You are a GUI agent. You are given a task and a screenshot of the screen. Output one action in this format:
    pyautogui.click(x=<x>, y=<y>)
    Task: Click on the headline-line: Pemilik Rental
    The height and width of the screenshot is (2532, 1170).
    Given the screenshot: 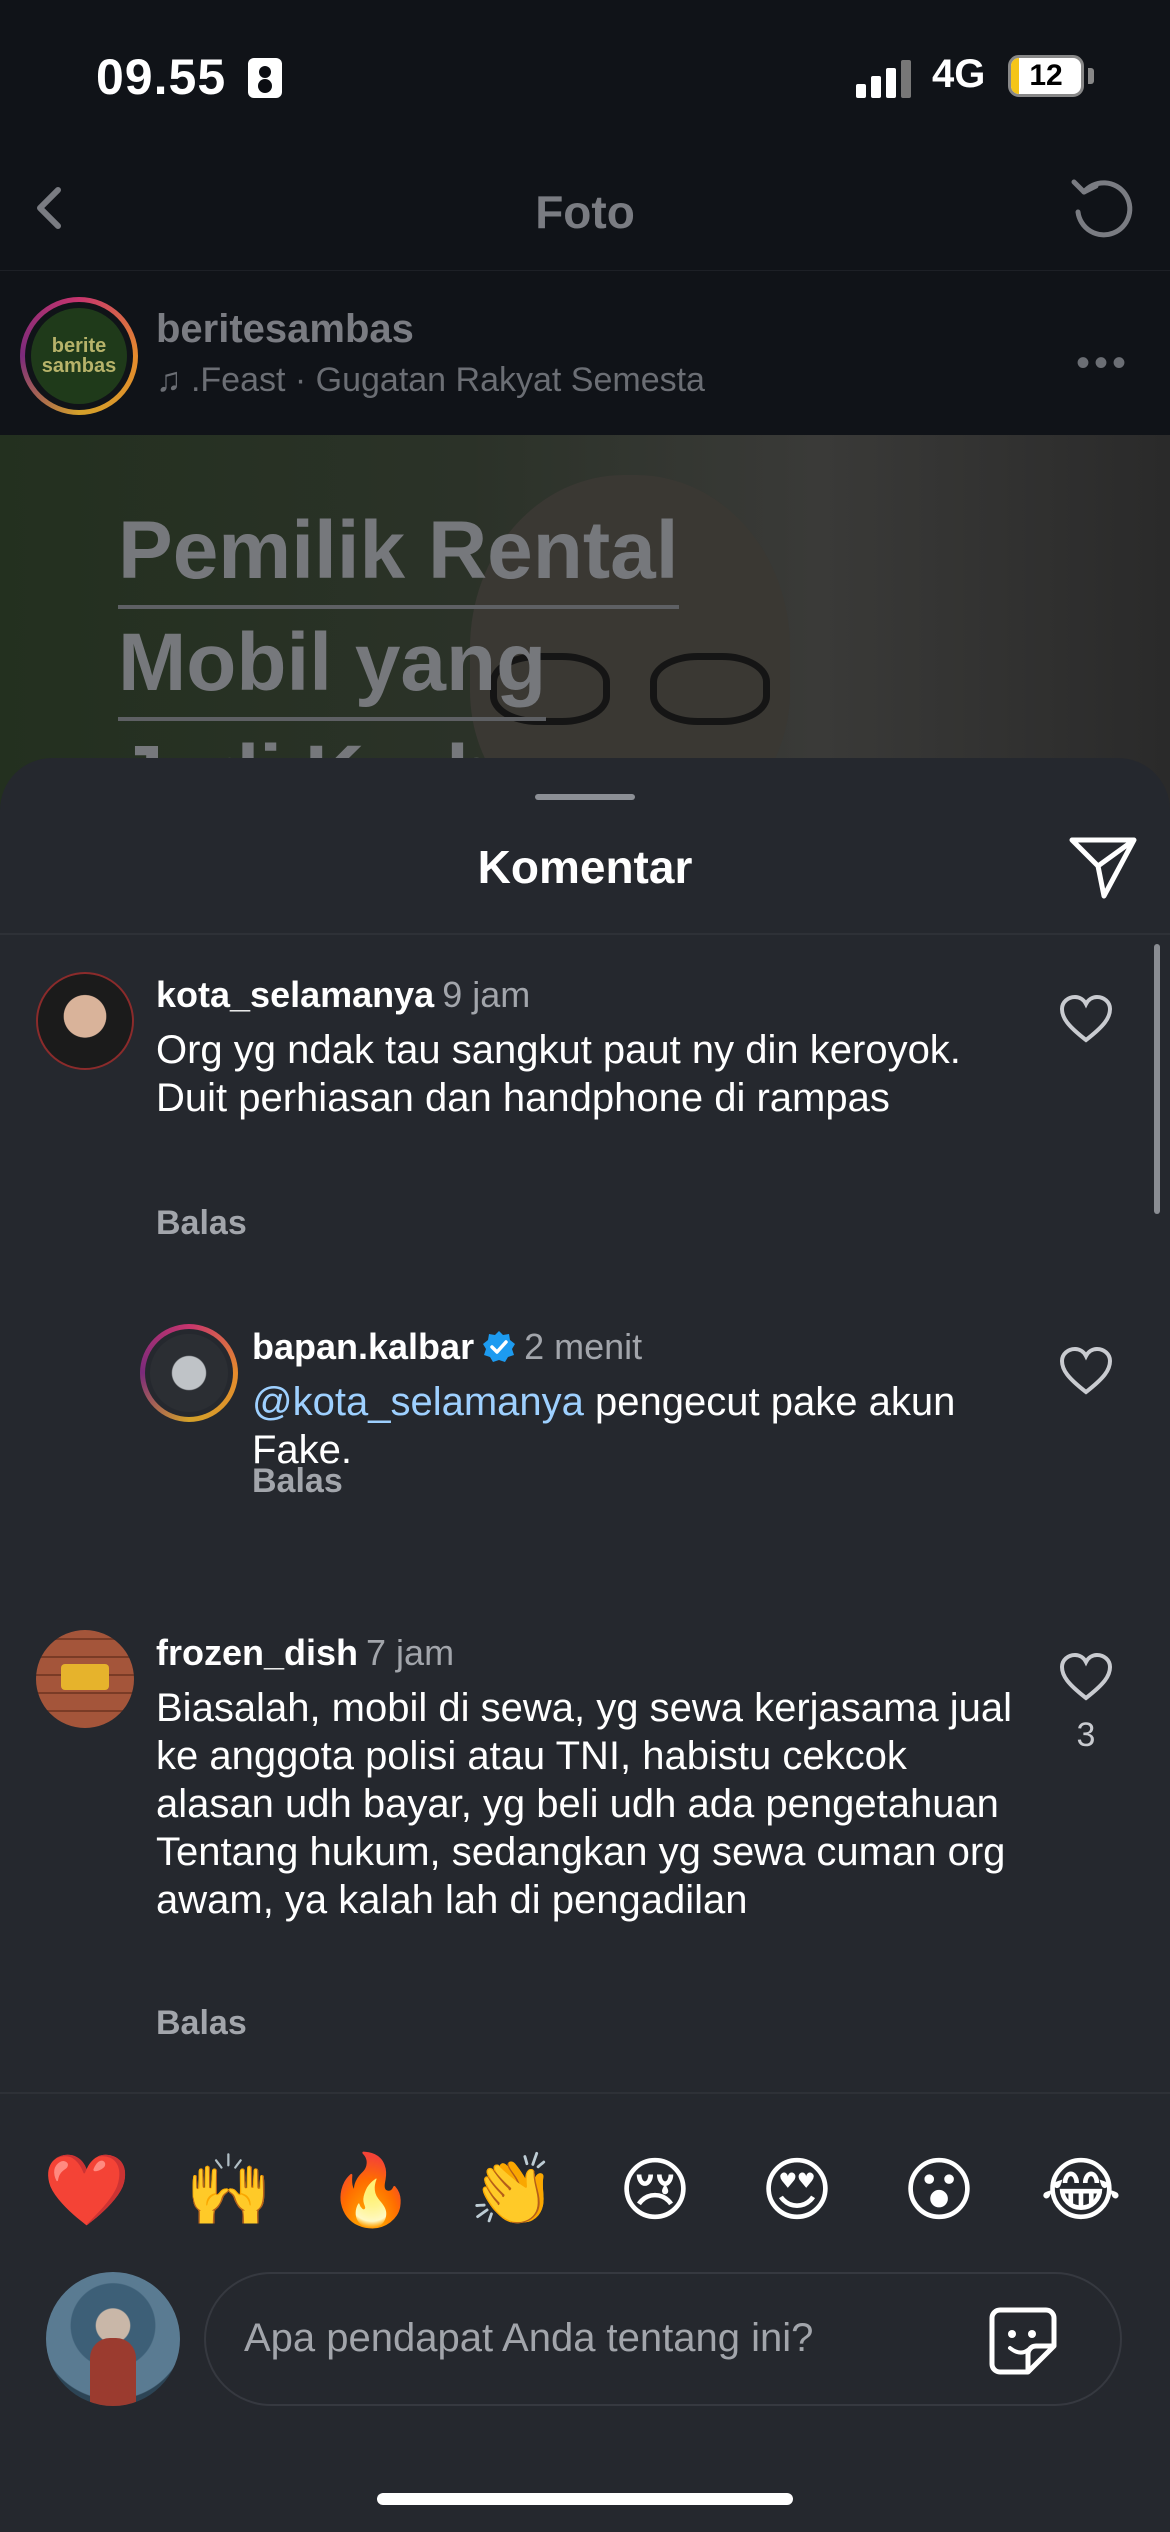 What is the action you would take?
    pyautogui.click(x=398, y=553)
    